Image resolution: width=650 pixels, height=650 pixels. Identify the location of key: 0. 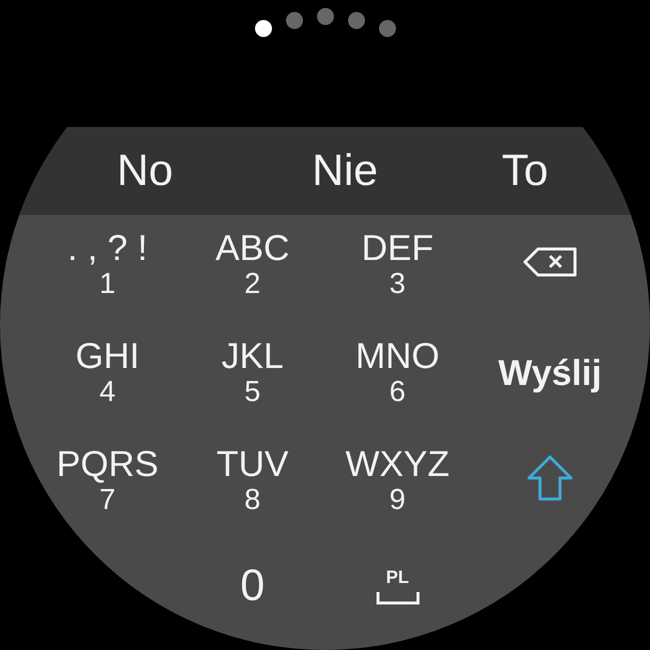
(252, 598).